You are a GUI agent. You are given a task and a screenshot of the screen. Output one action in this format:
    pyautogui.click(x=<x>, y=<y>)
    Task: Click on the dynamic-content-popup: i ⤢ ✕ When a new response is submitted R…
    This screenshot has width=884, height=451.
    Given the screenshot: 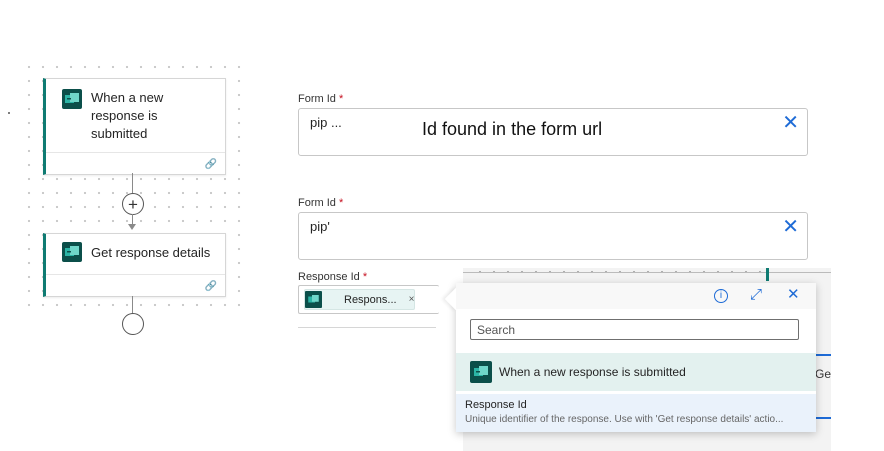 What is the action you would take?
    pyautogui.click(x=630, y=357)
    